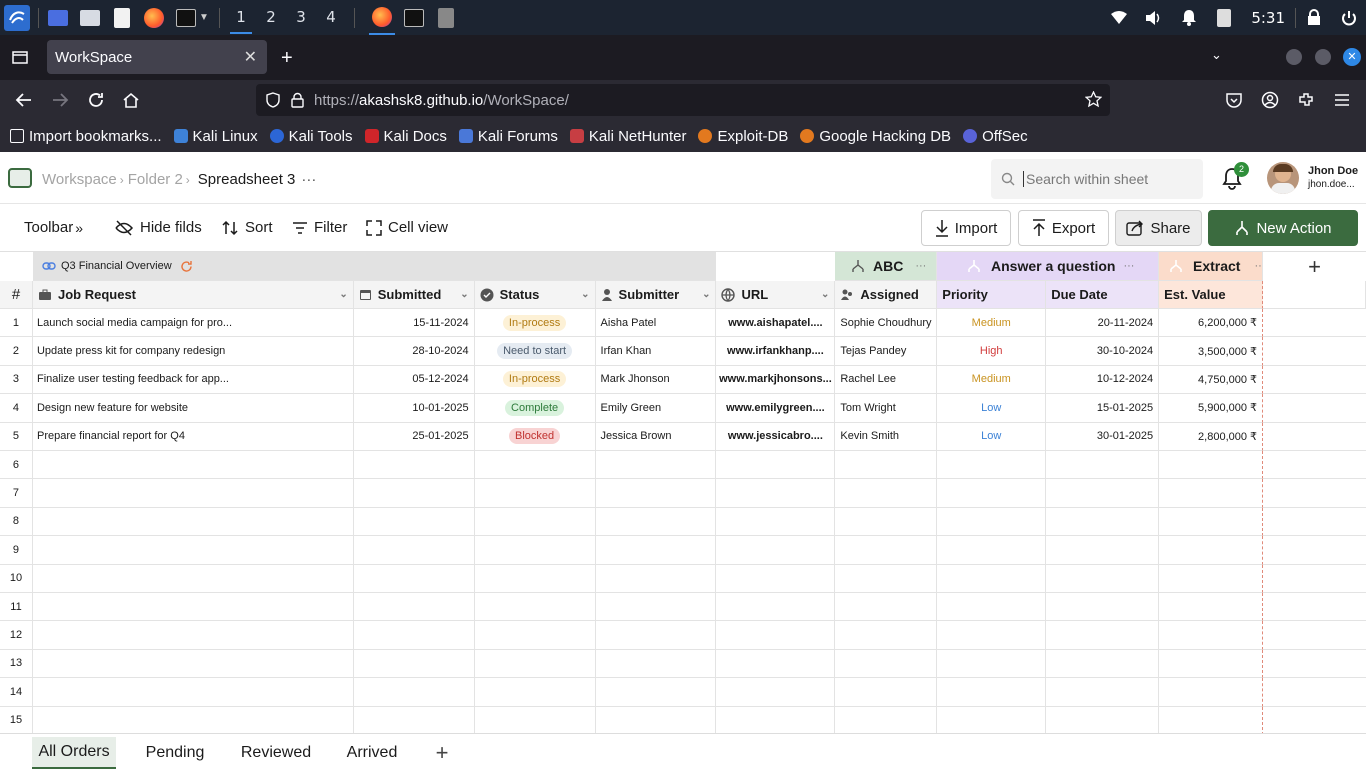 The width and height of the screenshot is (1366, 769). I want to click on address-bar: https://akashsk8.github.io/WorkSpace/, so click(683, 100).